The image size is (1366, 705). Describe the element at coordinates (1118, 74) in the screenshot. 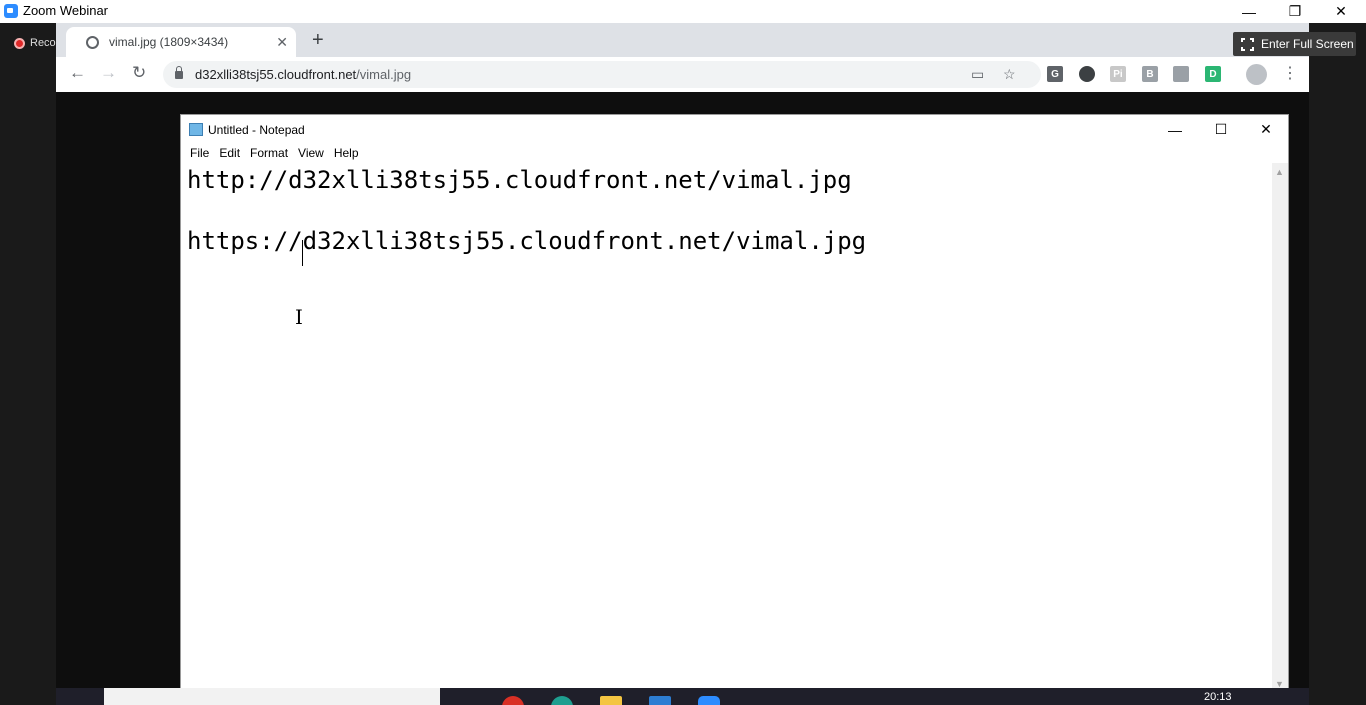

I see `extension-pi-icon: Pi` at that location.